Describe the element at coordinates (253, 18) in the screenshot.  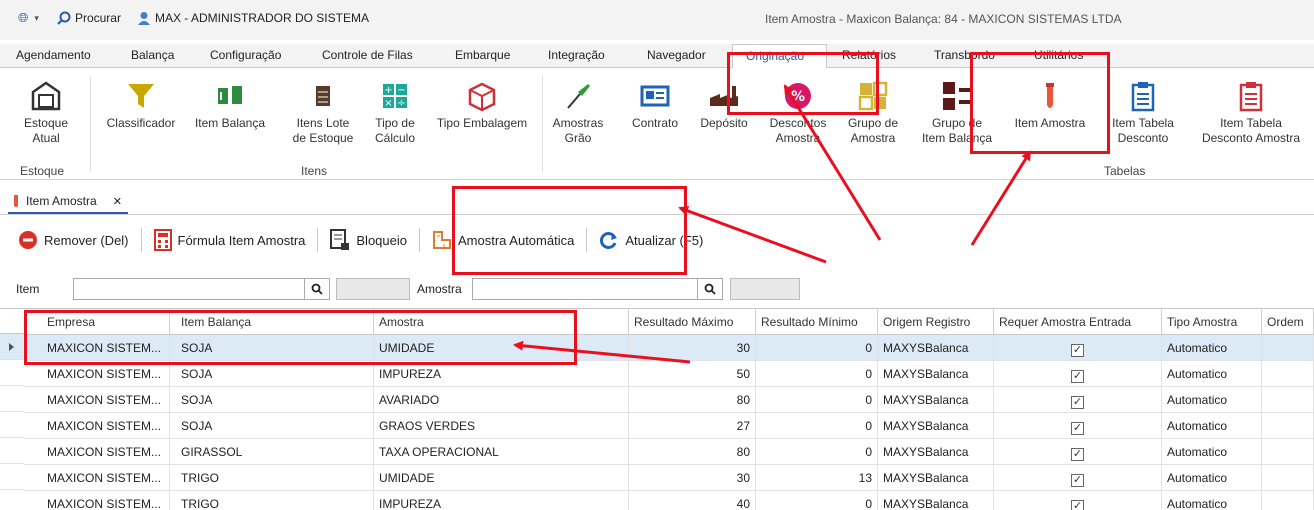
I see `user-menu: MAX - ADMINISTRADOR DO SISTEMA` at that location.